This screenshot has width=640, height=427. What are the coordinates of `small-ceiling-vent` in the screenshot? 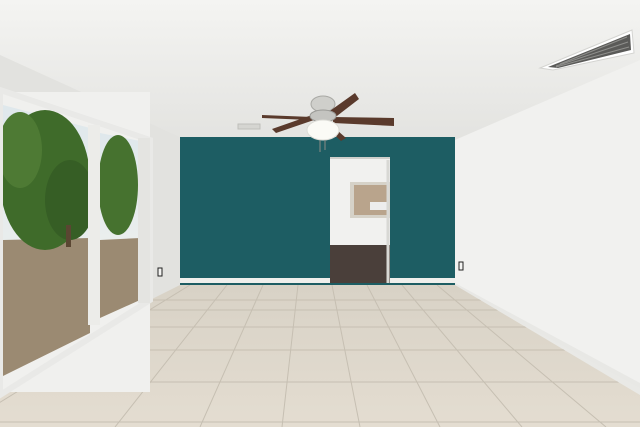 It's located at (249, 126).